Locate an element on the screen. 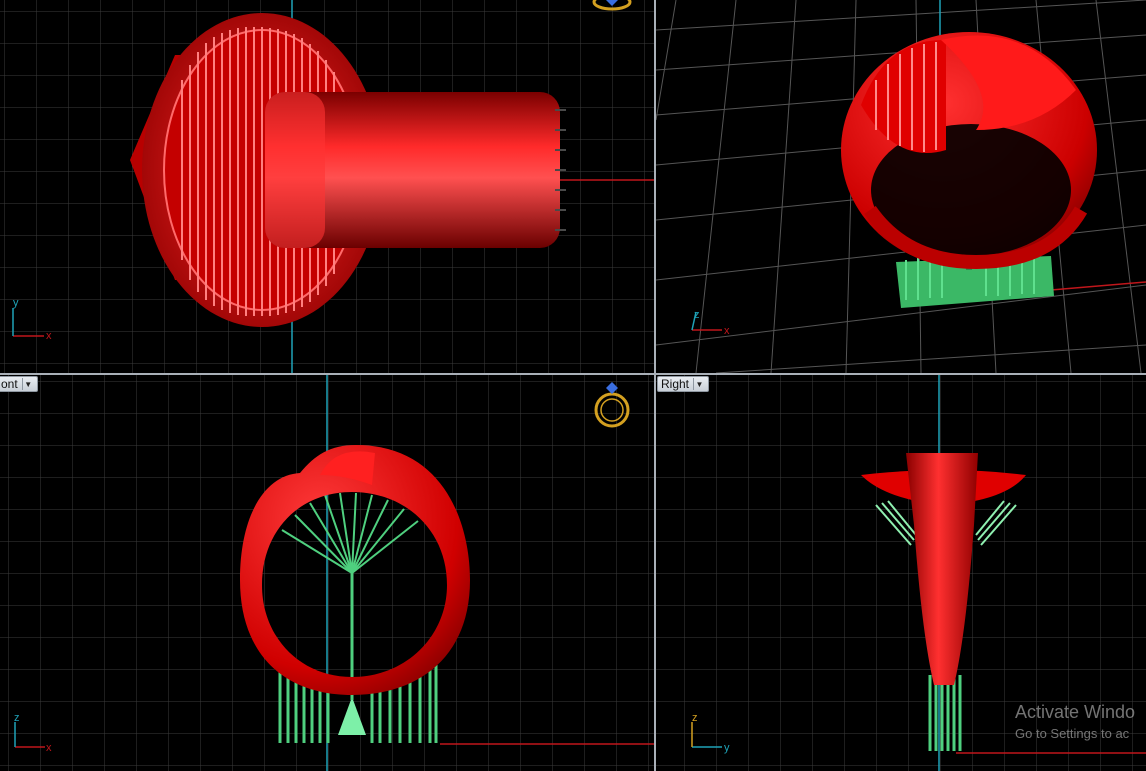  viewport-label-text: Right is located at coordinates (675, 384).